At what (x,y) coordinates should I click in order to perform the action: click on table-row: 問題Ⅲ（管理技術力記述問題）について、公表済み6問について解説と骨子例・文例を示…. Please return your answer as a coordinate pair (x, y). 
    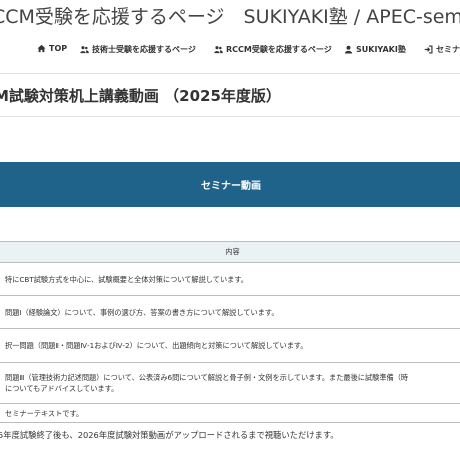
    Looking at the image, I should click on (230, 383).